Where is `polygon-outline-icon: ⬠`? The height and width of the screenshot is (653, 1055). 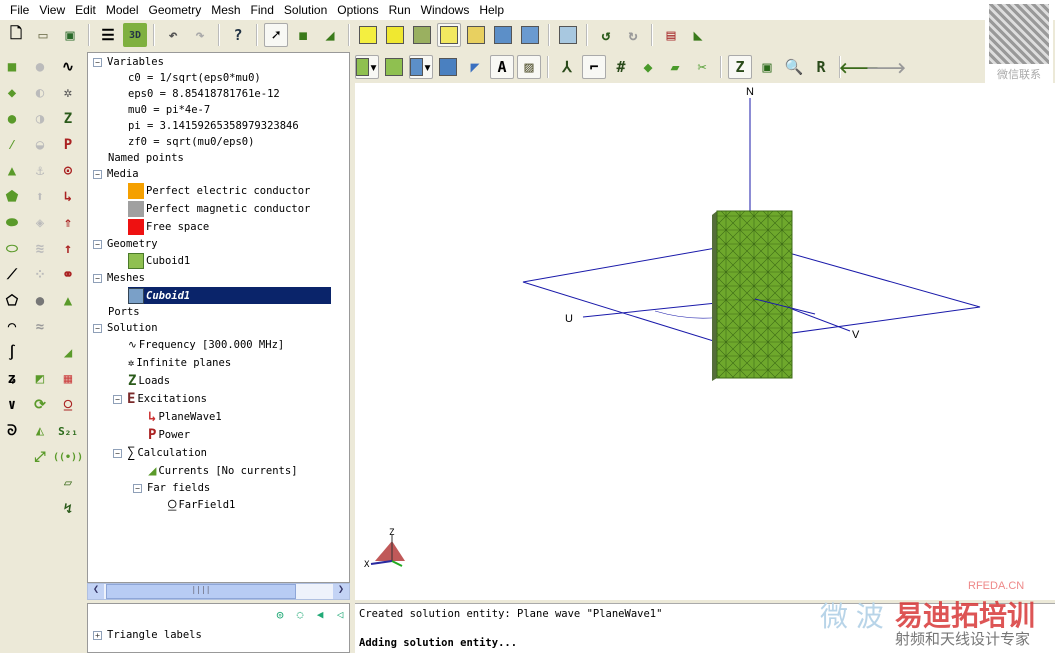
polygon-outline-icon: ⬠ is located at coordinates (12, 301).